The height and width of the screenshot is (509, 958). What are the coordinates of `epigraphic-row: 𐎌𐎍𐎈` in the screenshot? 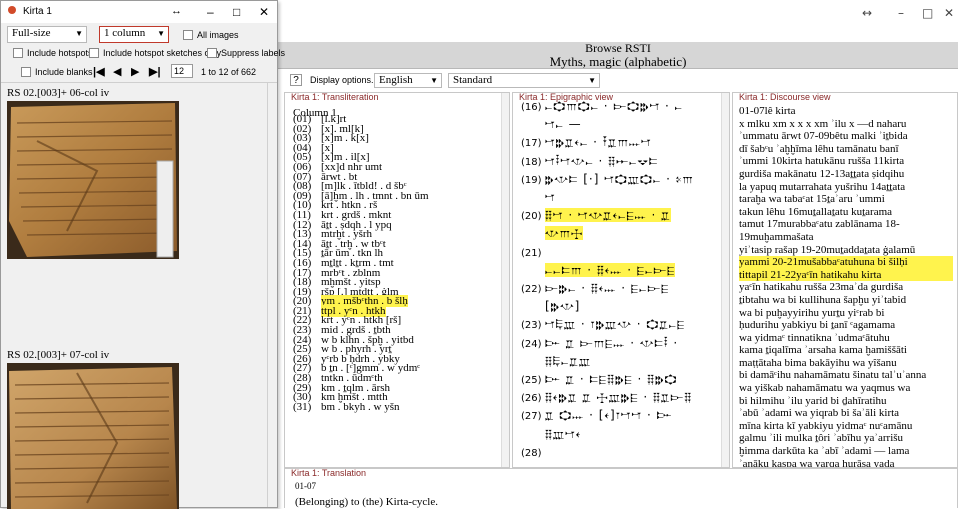 It's located at (552, 233).